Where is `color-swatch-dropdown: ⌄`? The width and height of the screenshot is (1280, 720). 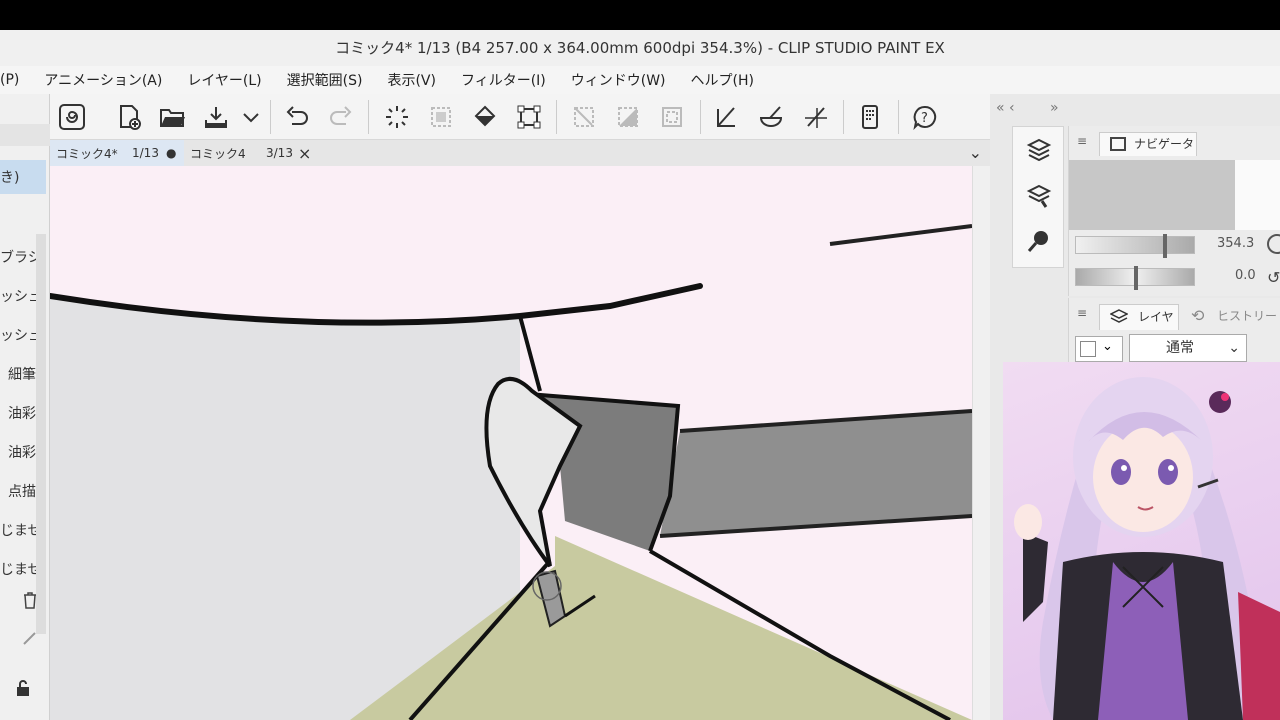
color-swatch-dropdown: ⌄ is located at coordinates (1099, 349).